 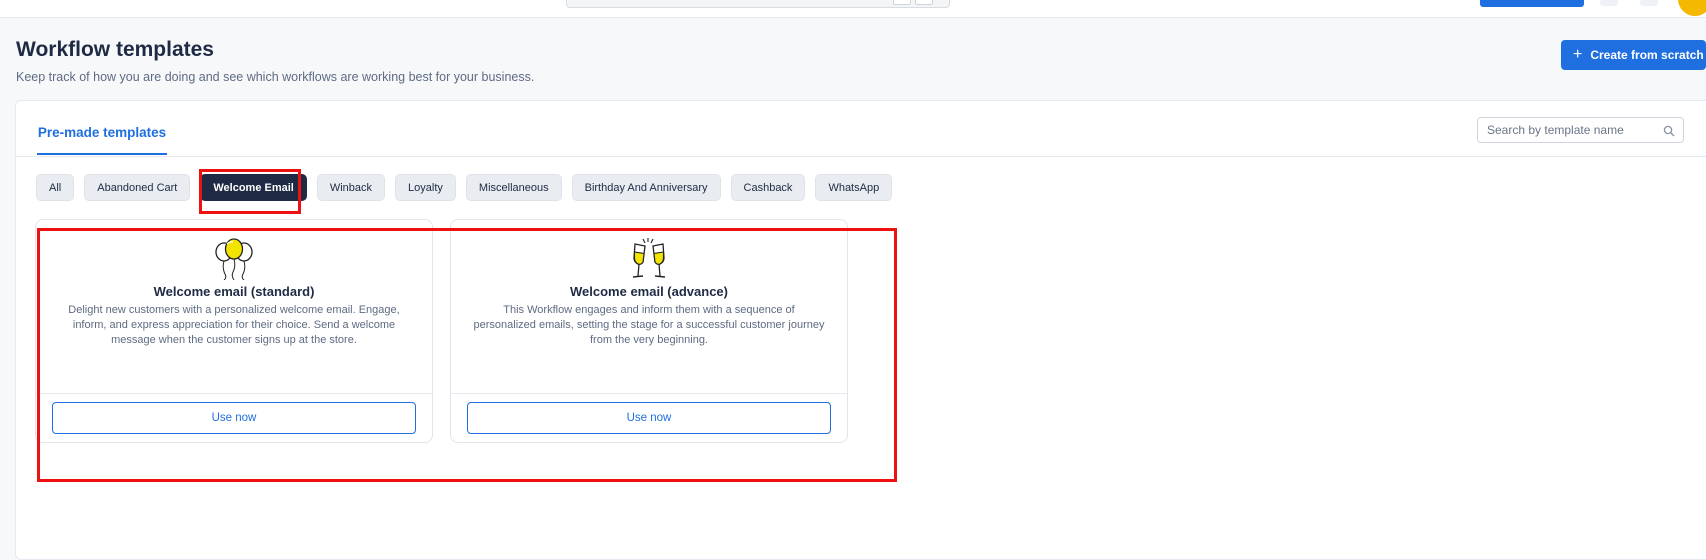 What do you see at coordinates (351, 187) in the screenshot?
I see `chip-winback: Winback` at bounding box center [351, 187].